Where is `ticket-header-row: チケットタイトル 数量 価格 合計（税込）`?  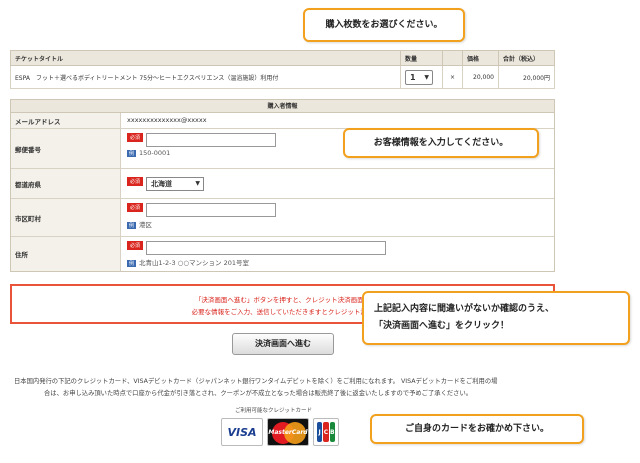 ticket-header-row: チケットタイトル 数量 価格 合計（税込） is located at coordinates (282, 58).